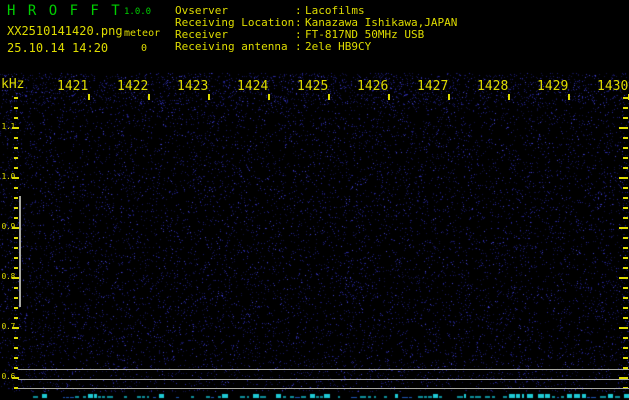 Image resolution: width=629 pixels, height=400 pixels. I want to click on freq-axis-label: 1.0, so click(8, 176).